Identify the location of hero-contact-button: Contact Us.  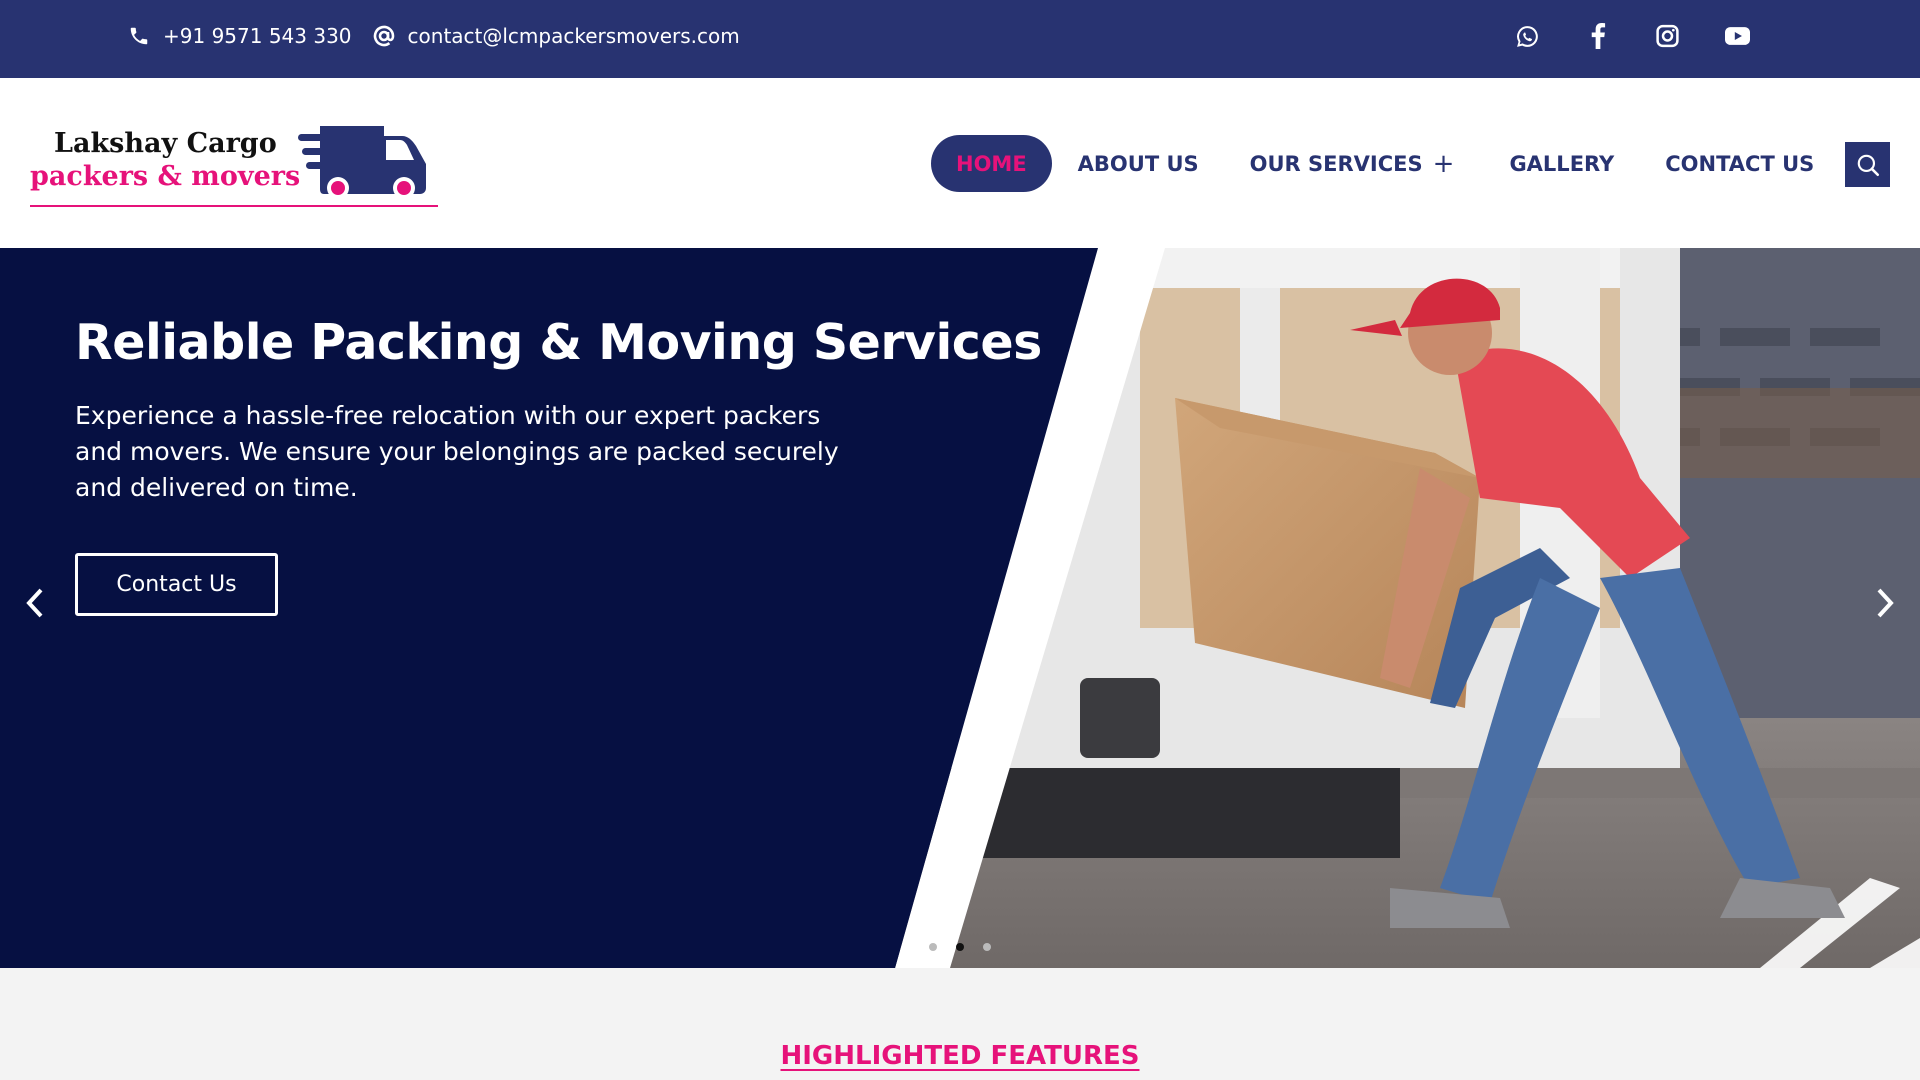
(176, 584).